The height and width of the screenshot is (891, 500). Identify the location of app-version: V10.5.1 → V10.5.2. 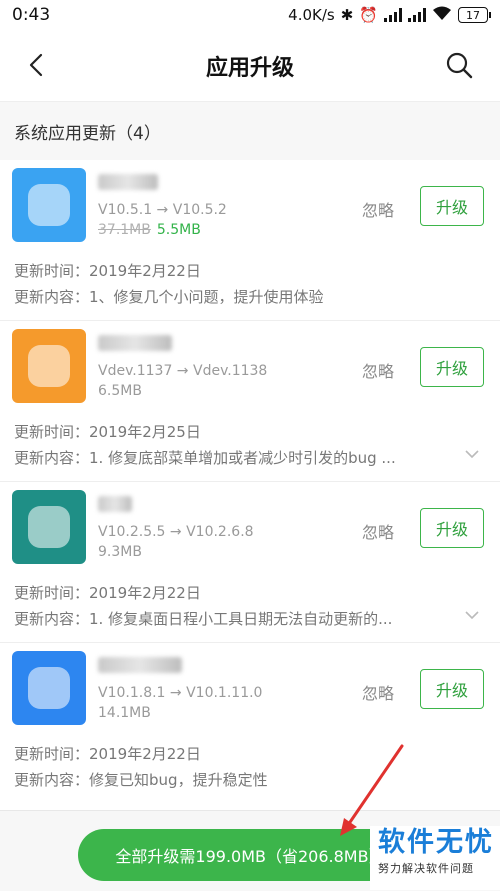
(162, 210).